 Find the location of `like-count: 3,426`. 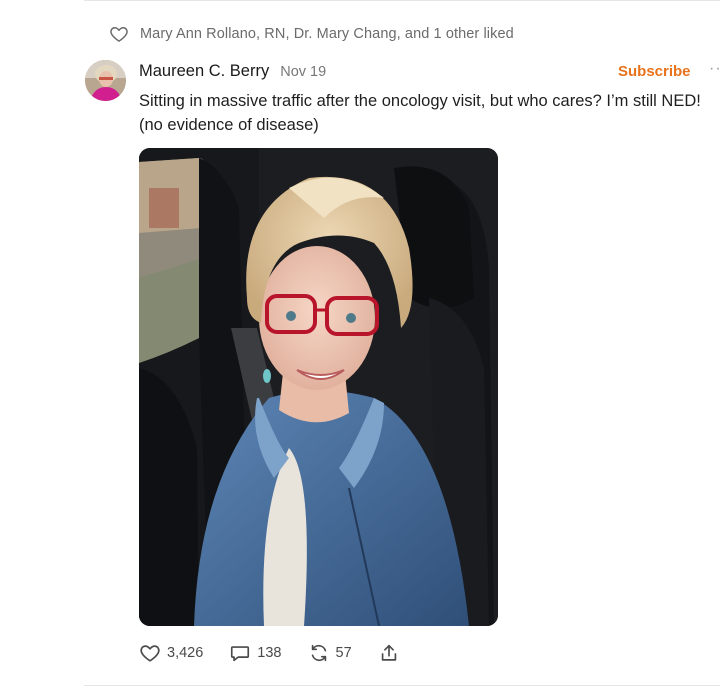

like-count: 3,426 is located at coordinates (185, 653).